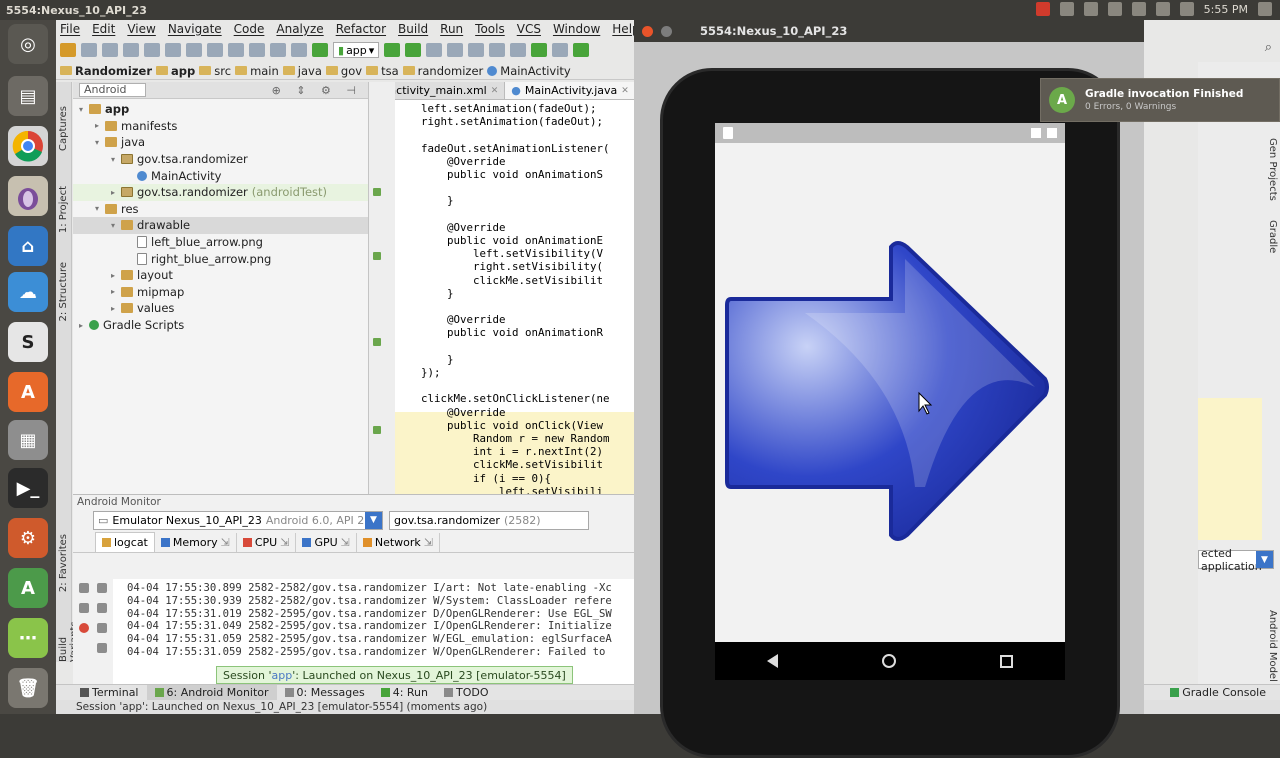 Image resolution: width=1280 pixels, height=758 pixels. What do you see at coordinates (325, 692) in the screenshot?
I see `bottom-tab-messages: 0: Messages` at bounding box center [325, 692].